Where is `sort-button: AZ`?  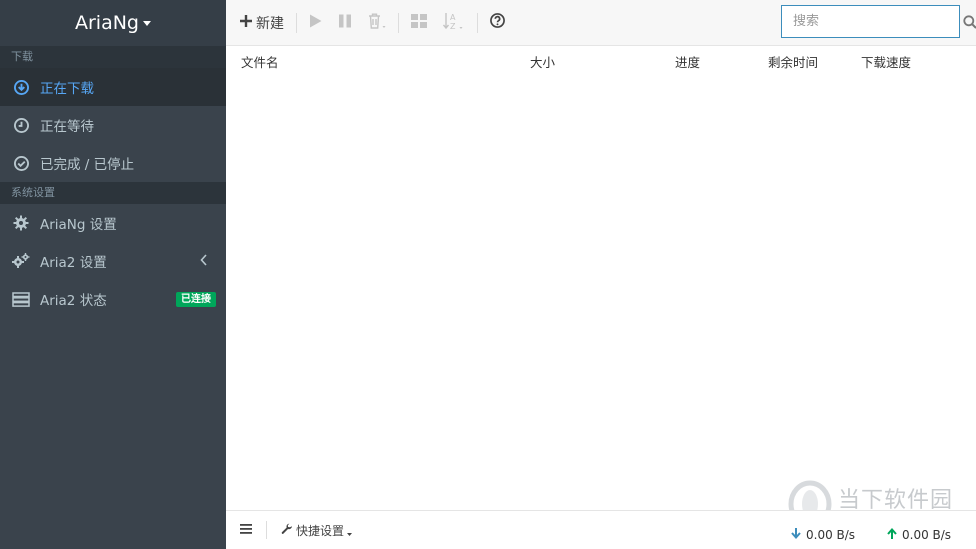
sort-button: AZ is located at coordinates (454, 23).